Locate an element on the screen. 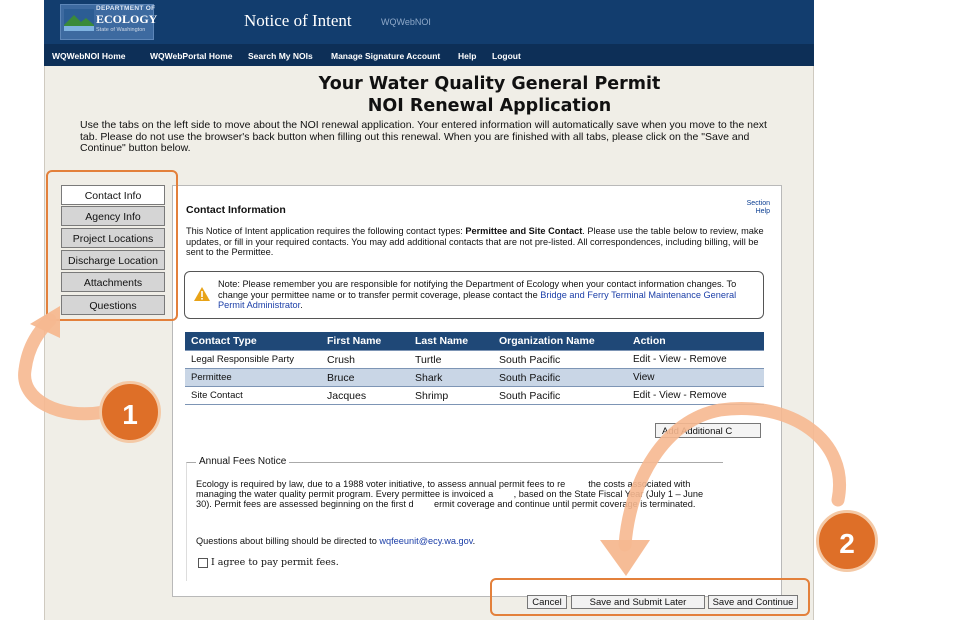 Image resolution: width=979 pixels, height=620 pixels. callout-badge-one: 1 is located at coordinates (130, 412).